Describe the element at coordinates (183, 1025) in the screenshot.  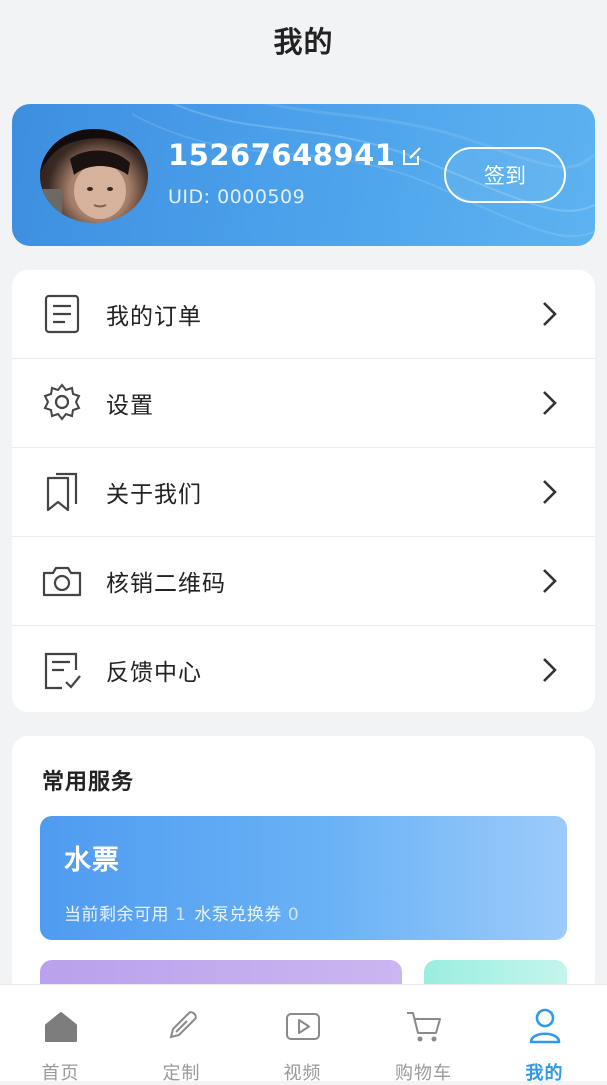
I see `pen-icon` at that location.